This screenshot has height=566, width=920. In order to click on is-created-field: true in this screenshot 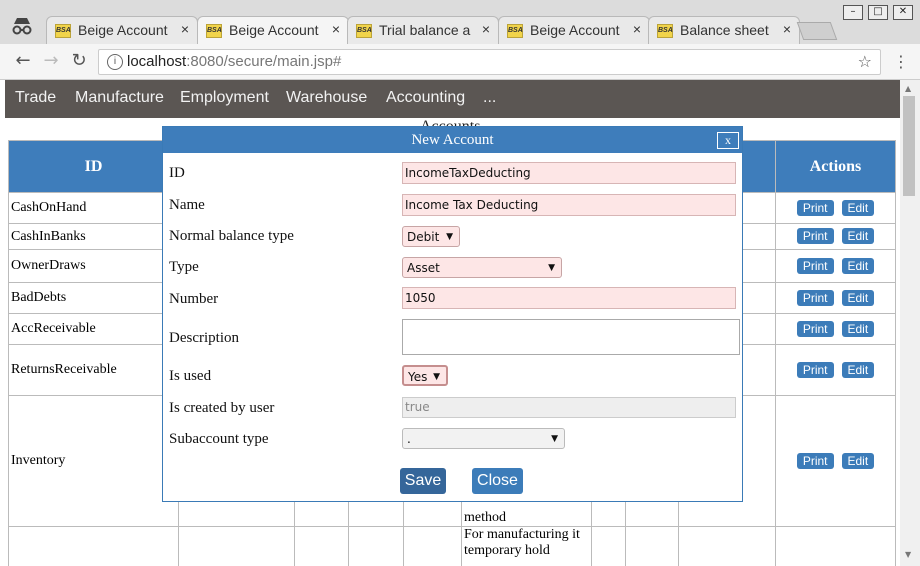, I will do `click(569, 407)`.